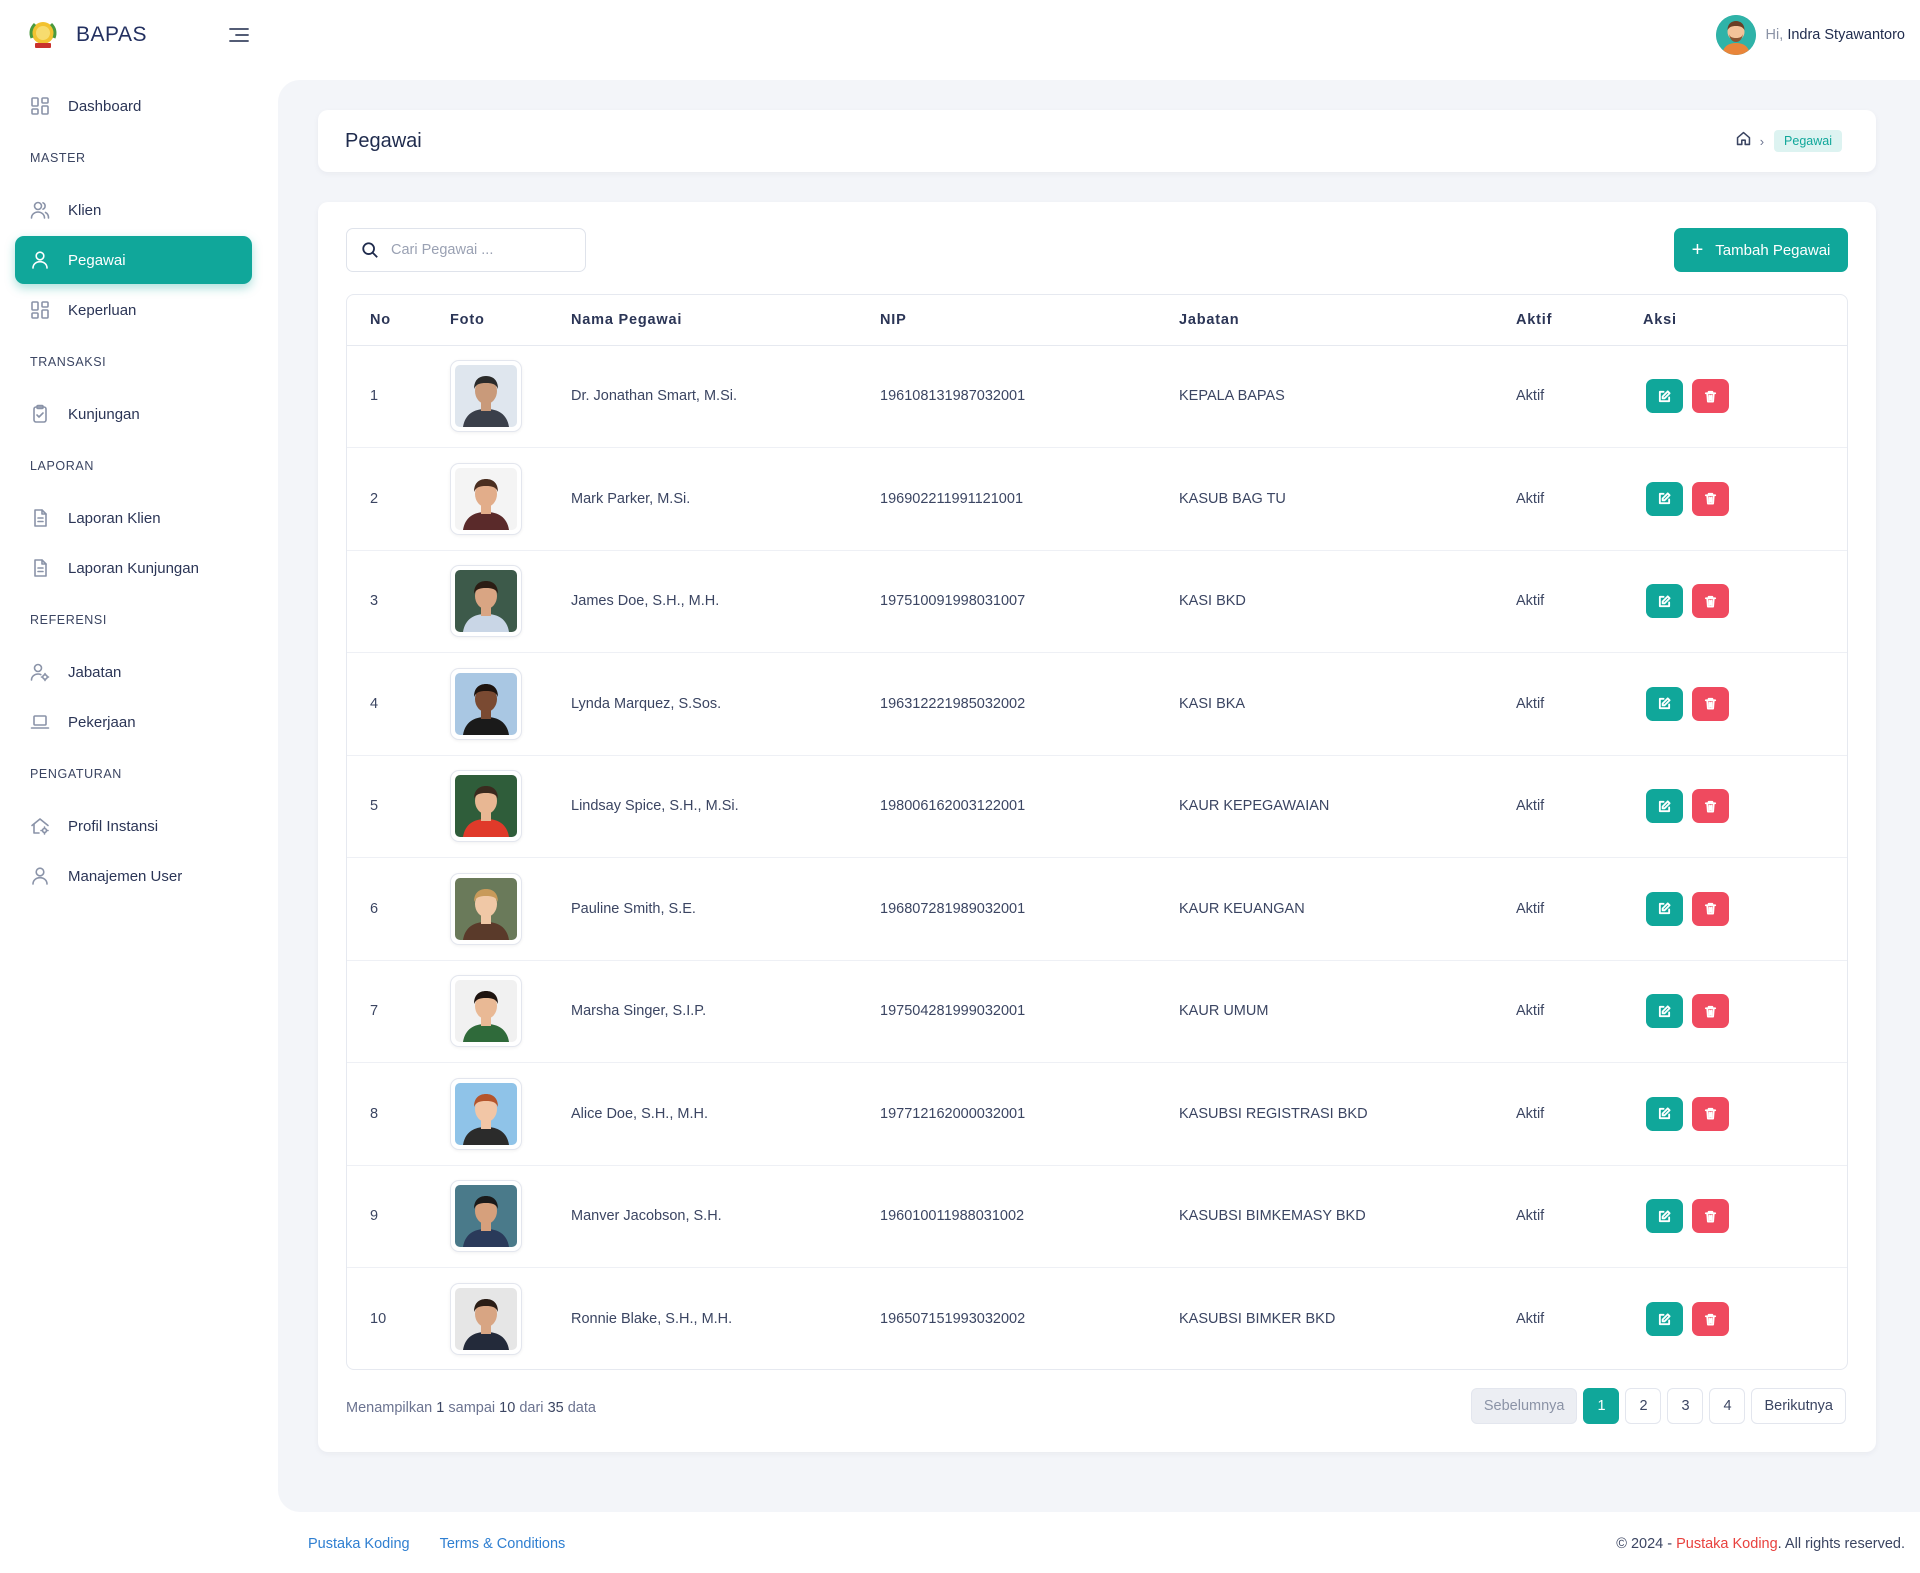 This screenshot has width=1920, height=1573. What do you see at coordinates (68, 620) in the screenshot?
I see `sidebar-section-referensi: REFERENSI` at bounding box center [68, 620].